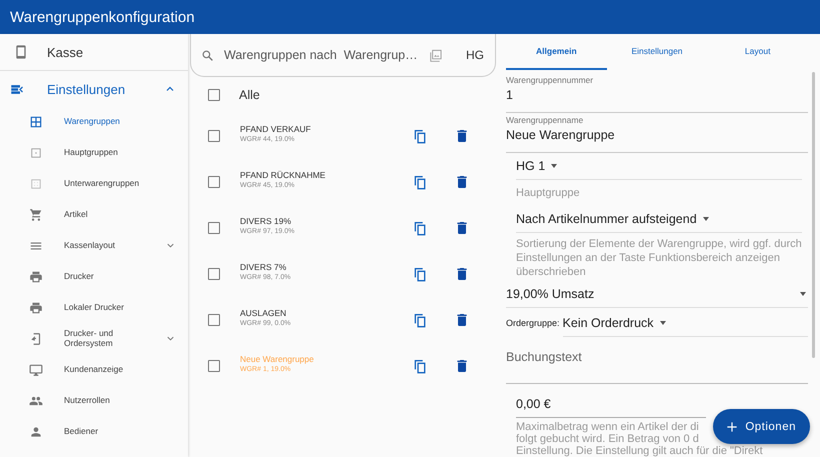  What do you see at coordinates (94, 276) in the screenshot?
I see `sidebar-item: Drucker` at bounding box center [94, 276].